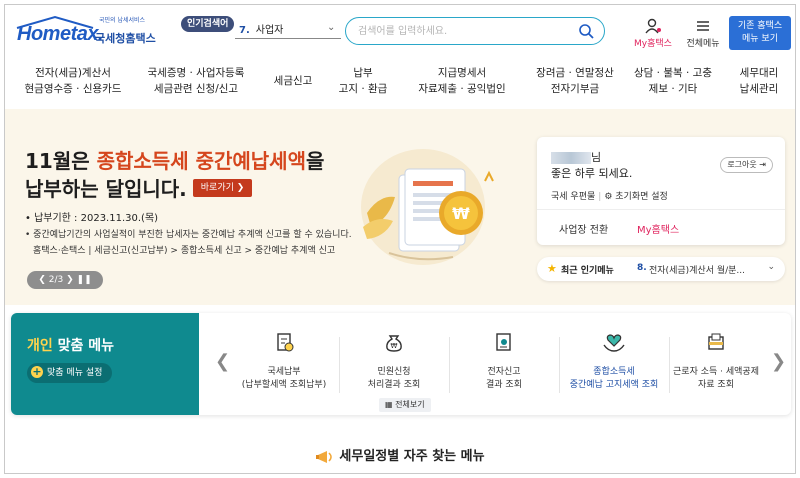 The height and width of the screenshot is (478, 800). Describe the element at coordinates (575, 81) in the screenshot. I see `nav-incentives: 장려금 · 연말정산 전자기부금` at that location.